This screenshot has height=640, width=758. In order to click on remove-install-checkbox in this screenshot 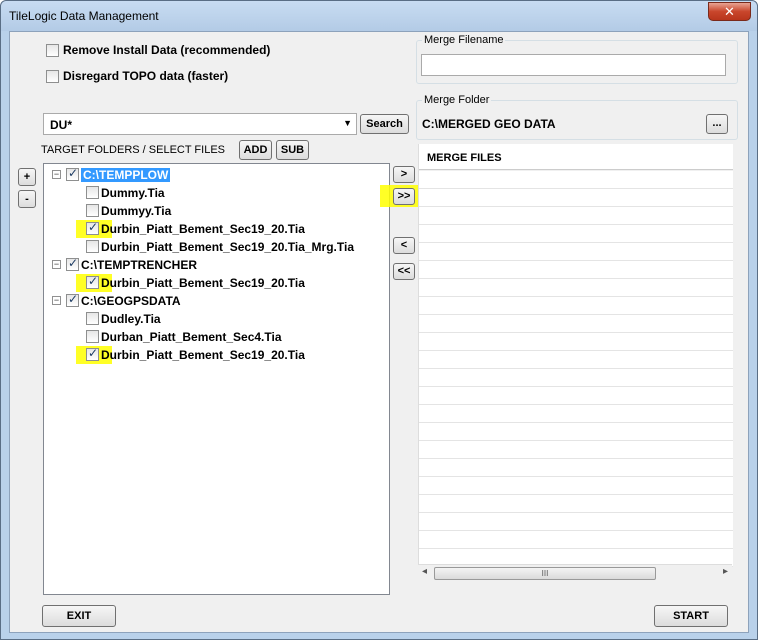, I will do `click(52, 50)`.